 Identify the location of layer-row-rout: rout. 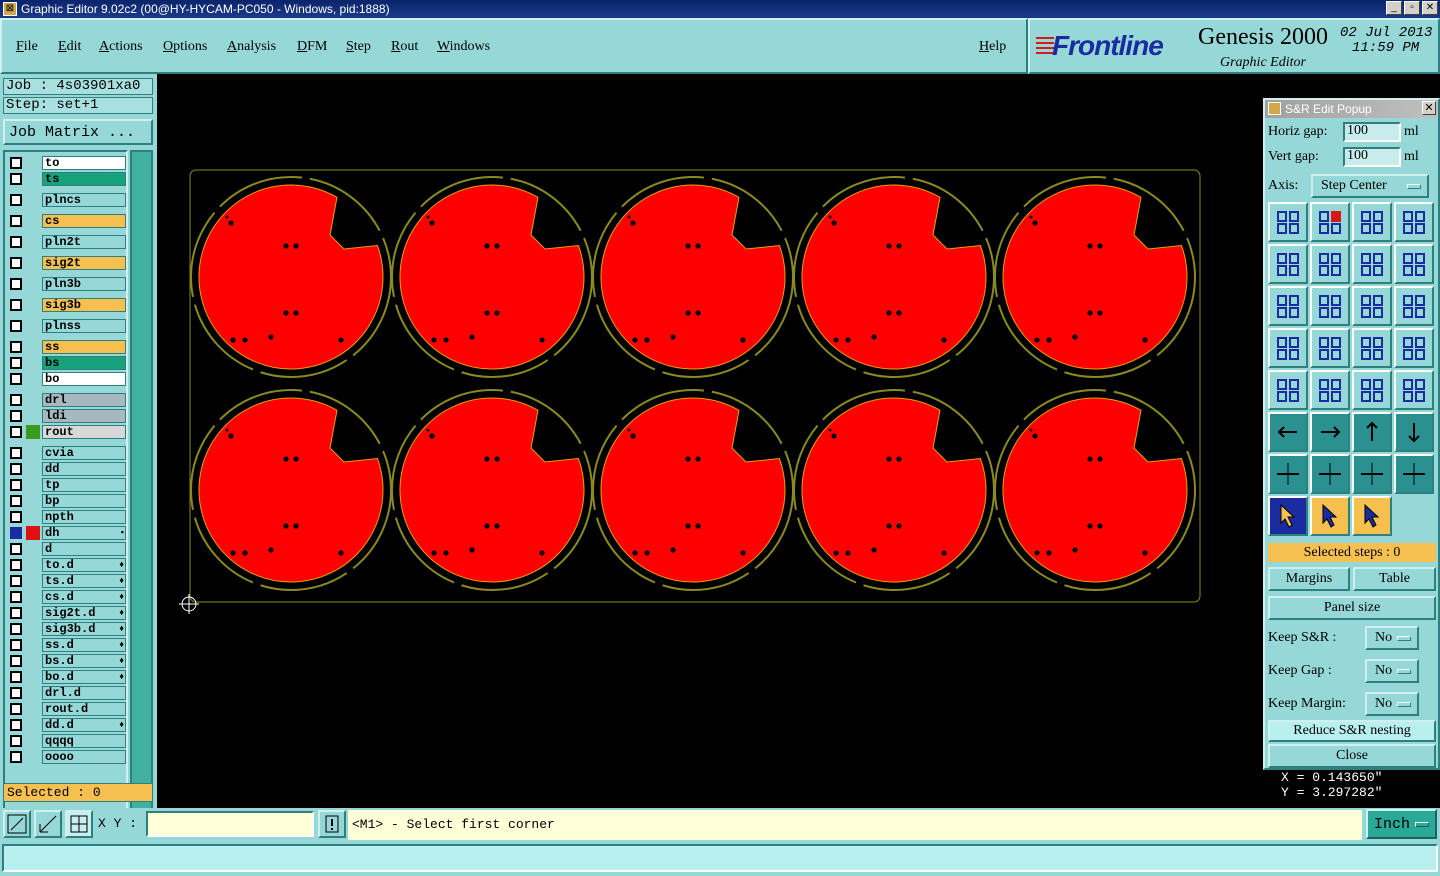
(67, 432).